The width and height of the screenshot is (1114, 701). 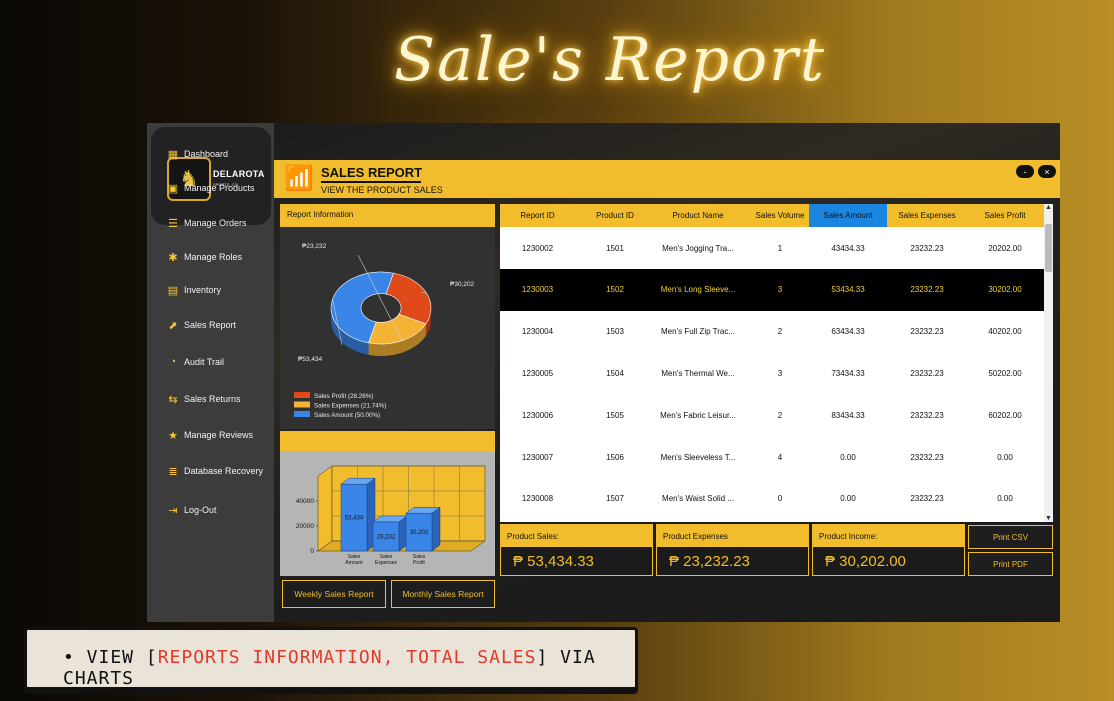 I want to click on table-cell: 1506, so click(x=615, y=457).